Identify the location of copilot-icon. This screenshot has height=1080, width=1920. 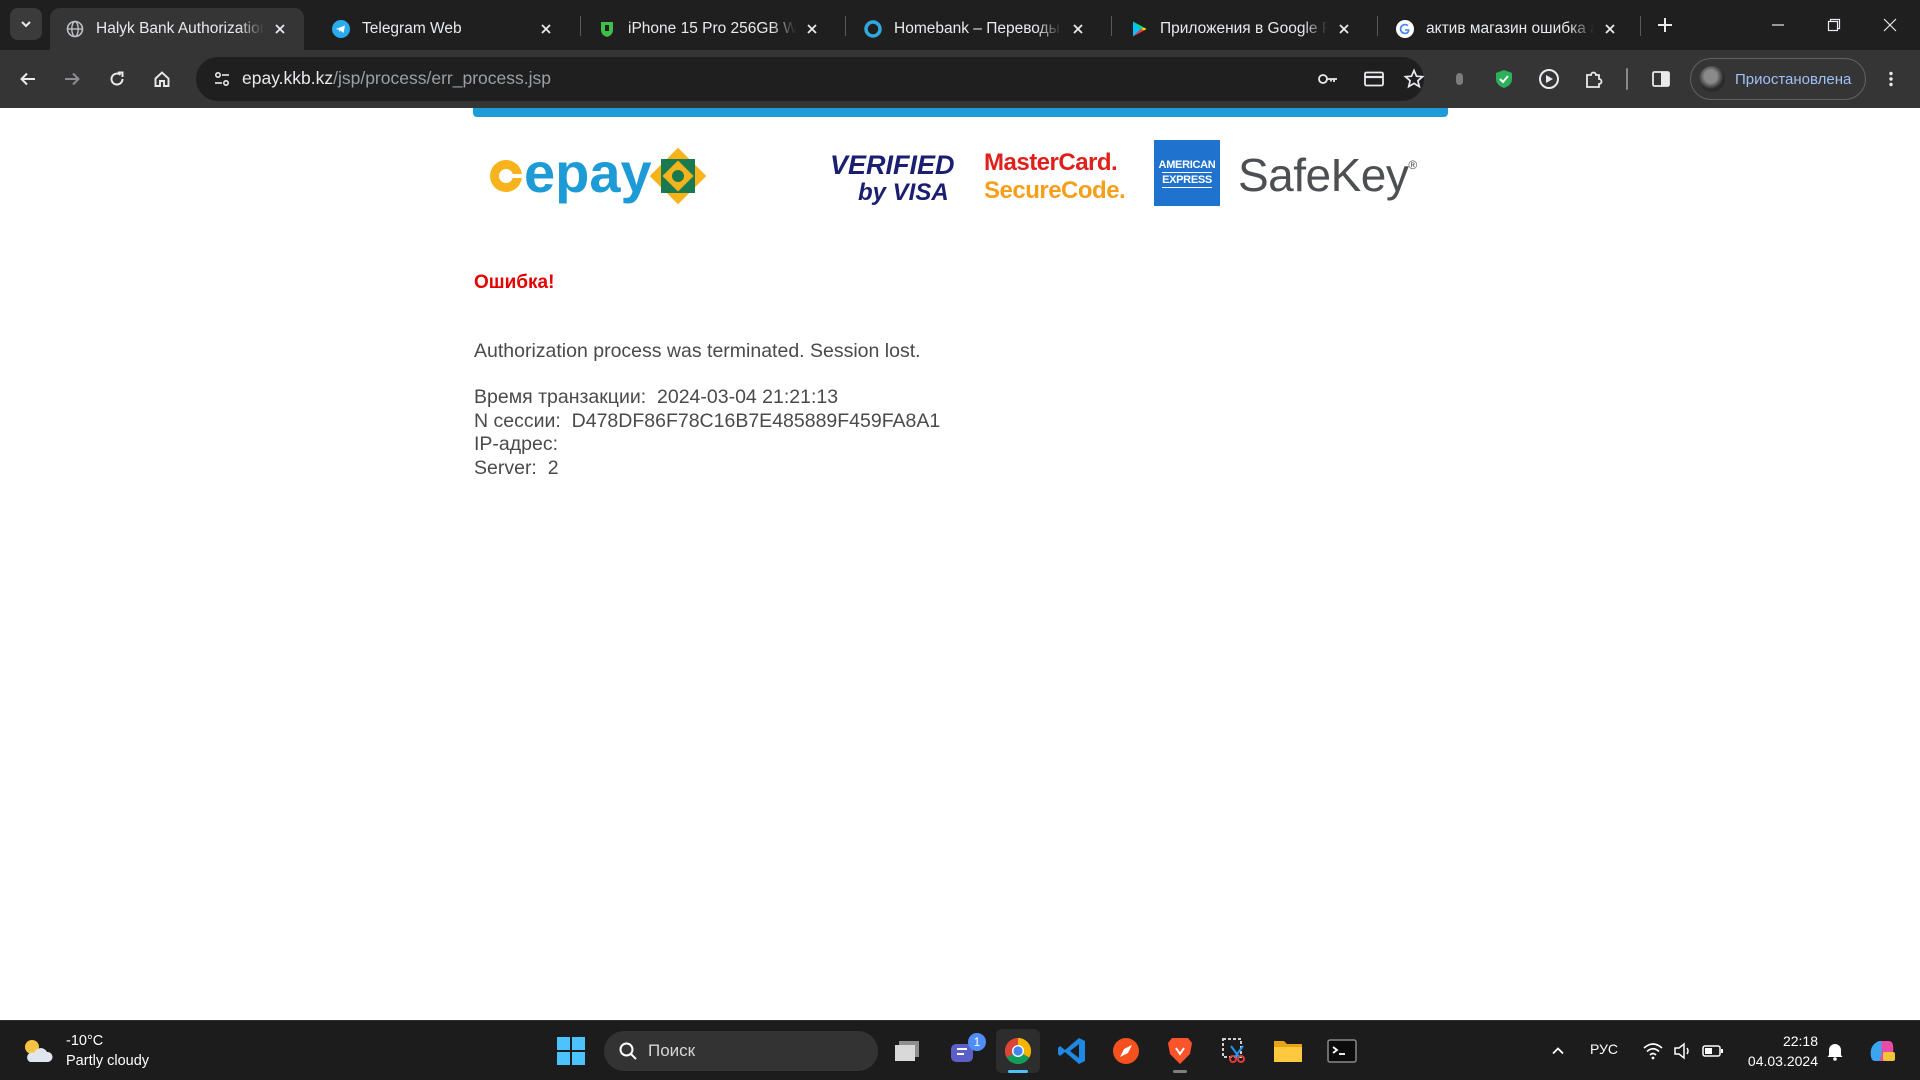
(1882, 1051).